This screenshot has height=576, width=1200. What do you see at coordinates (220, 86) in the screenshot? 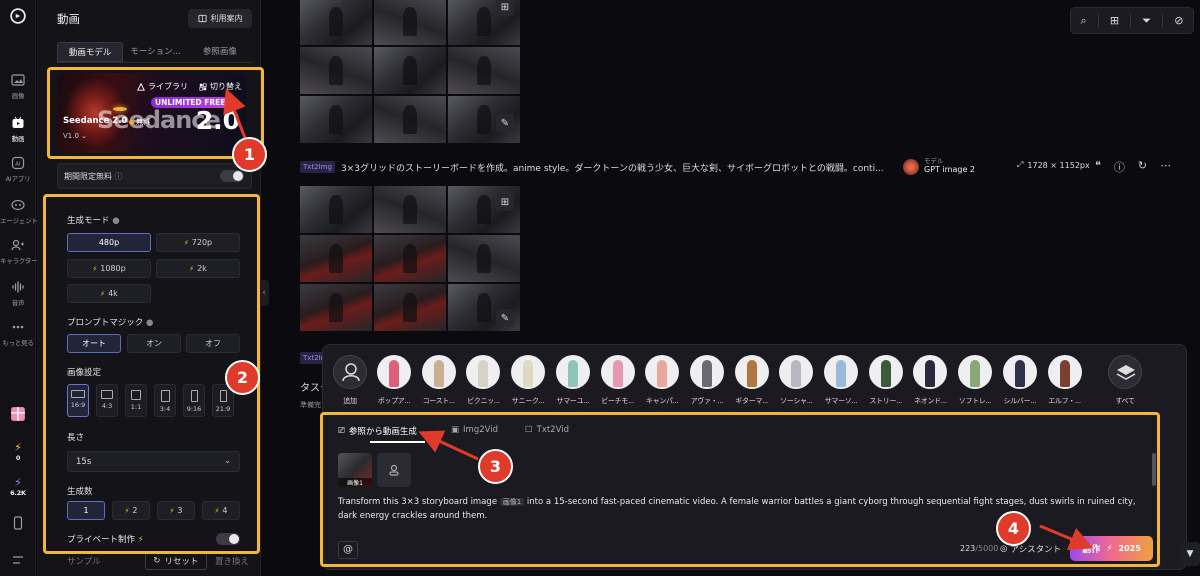
I see `switch-model-button: 切り替え` at bounding box center [220, 86].